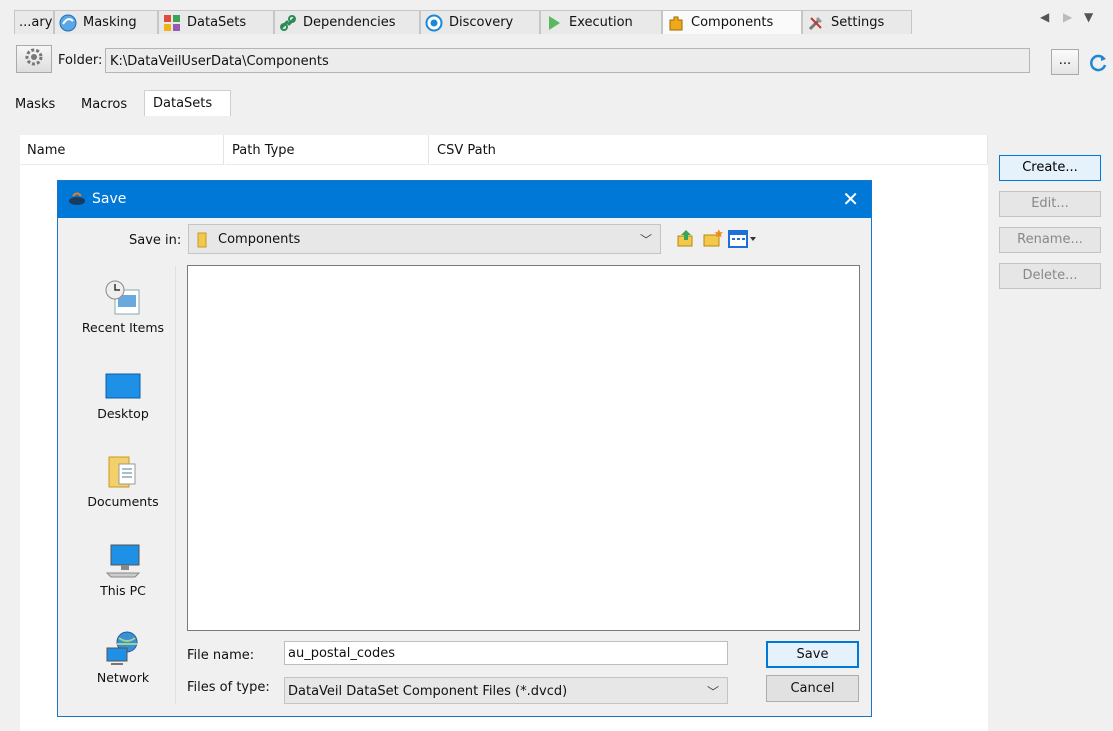  Describe the element at coordinates (1067, 17) in the screenshot. I see `tab-scroll-right-icon: ▶` at that location.